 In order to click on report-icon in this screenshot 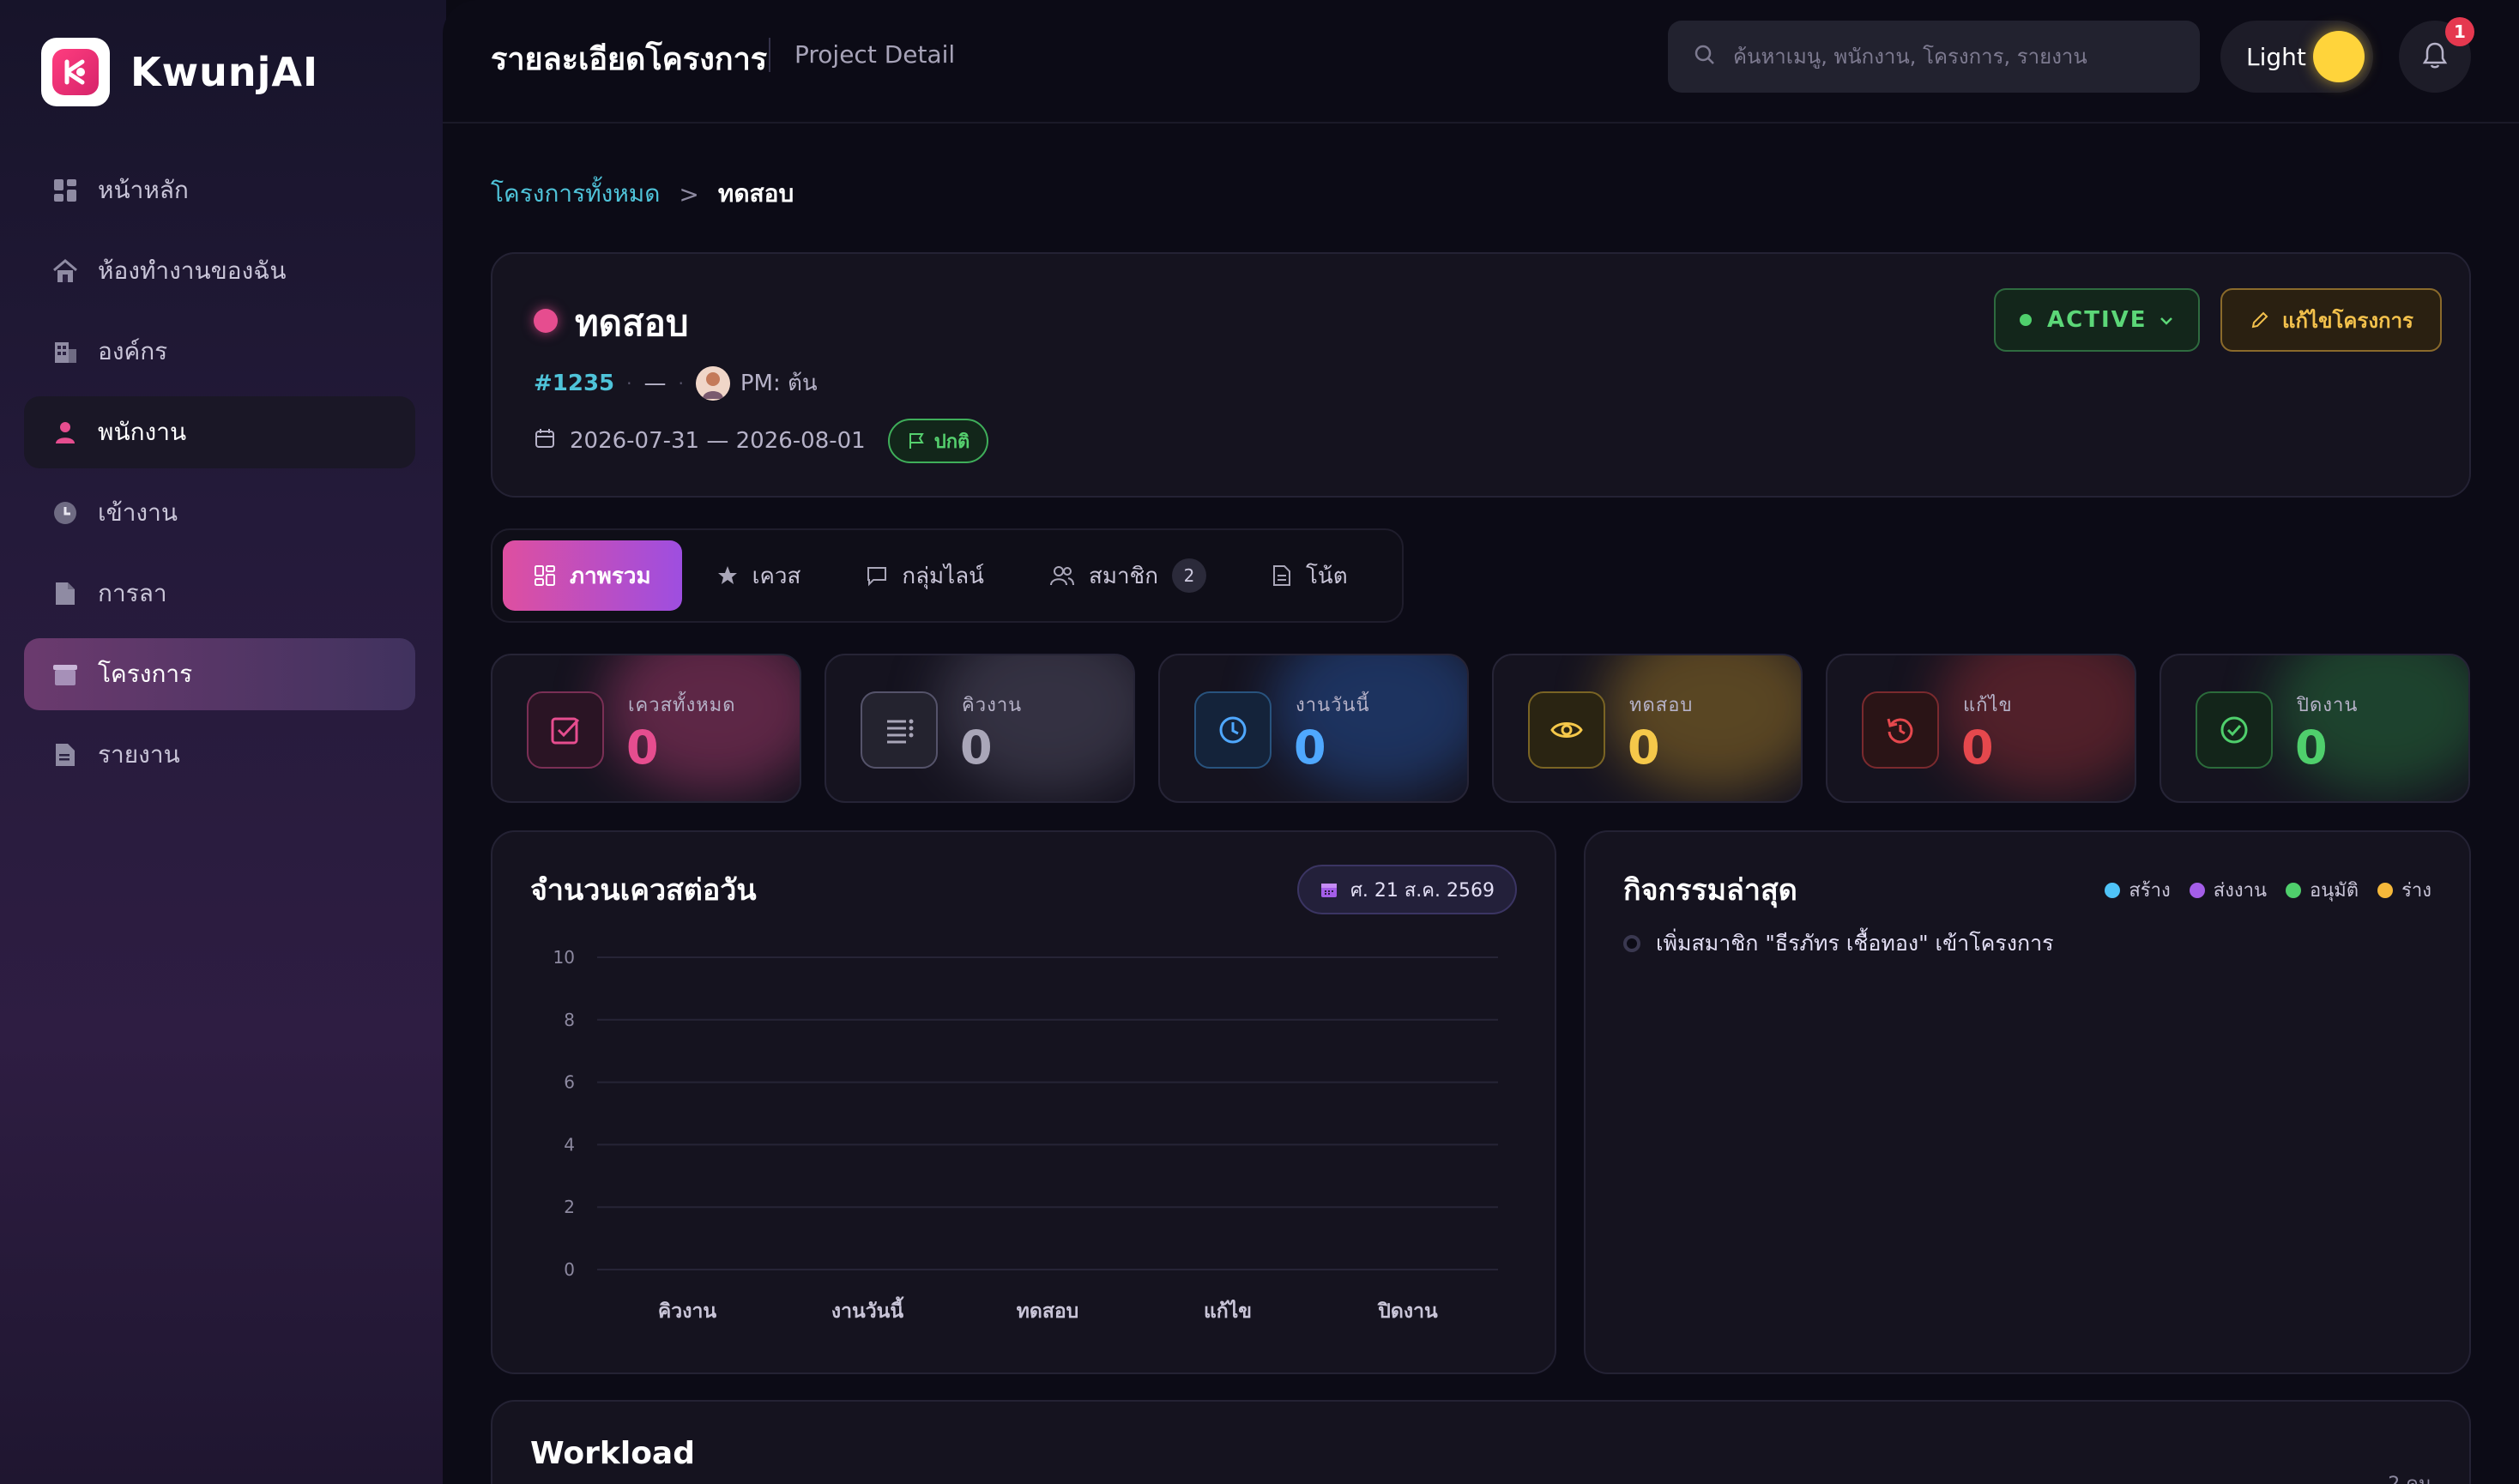, I will do `click(65, 754)`.